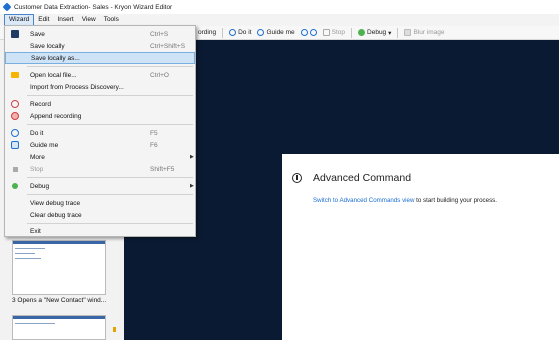  Describe the element at coordinates (55, 203) in the screenshot. I see `menu-item-label: View debug trace` at that location.